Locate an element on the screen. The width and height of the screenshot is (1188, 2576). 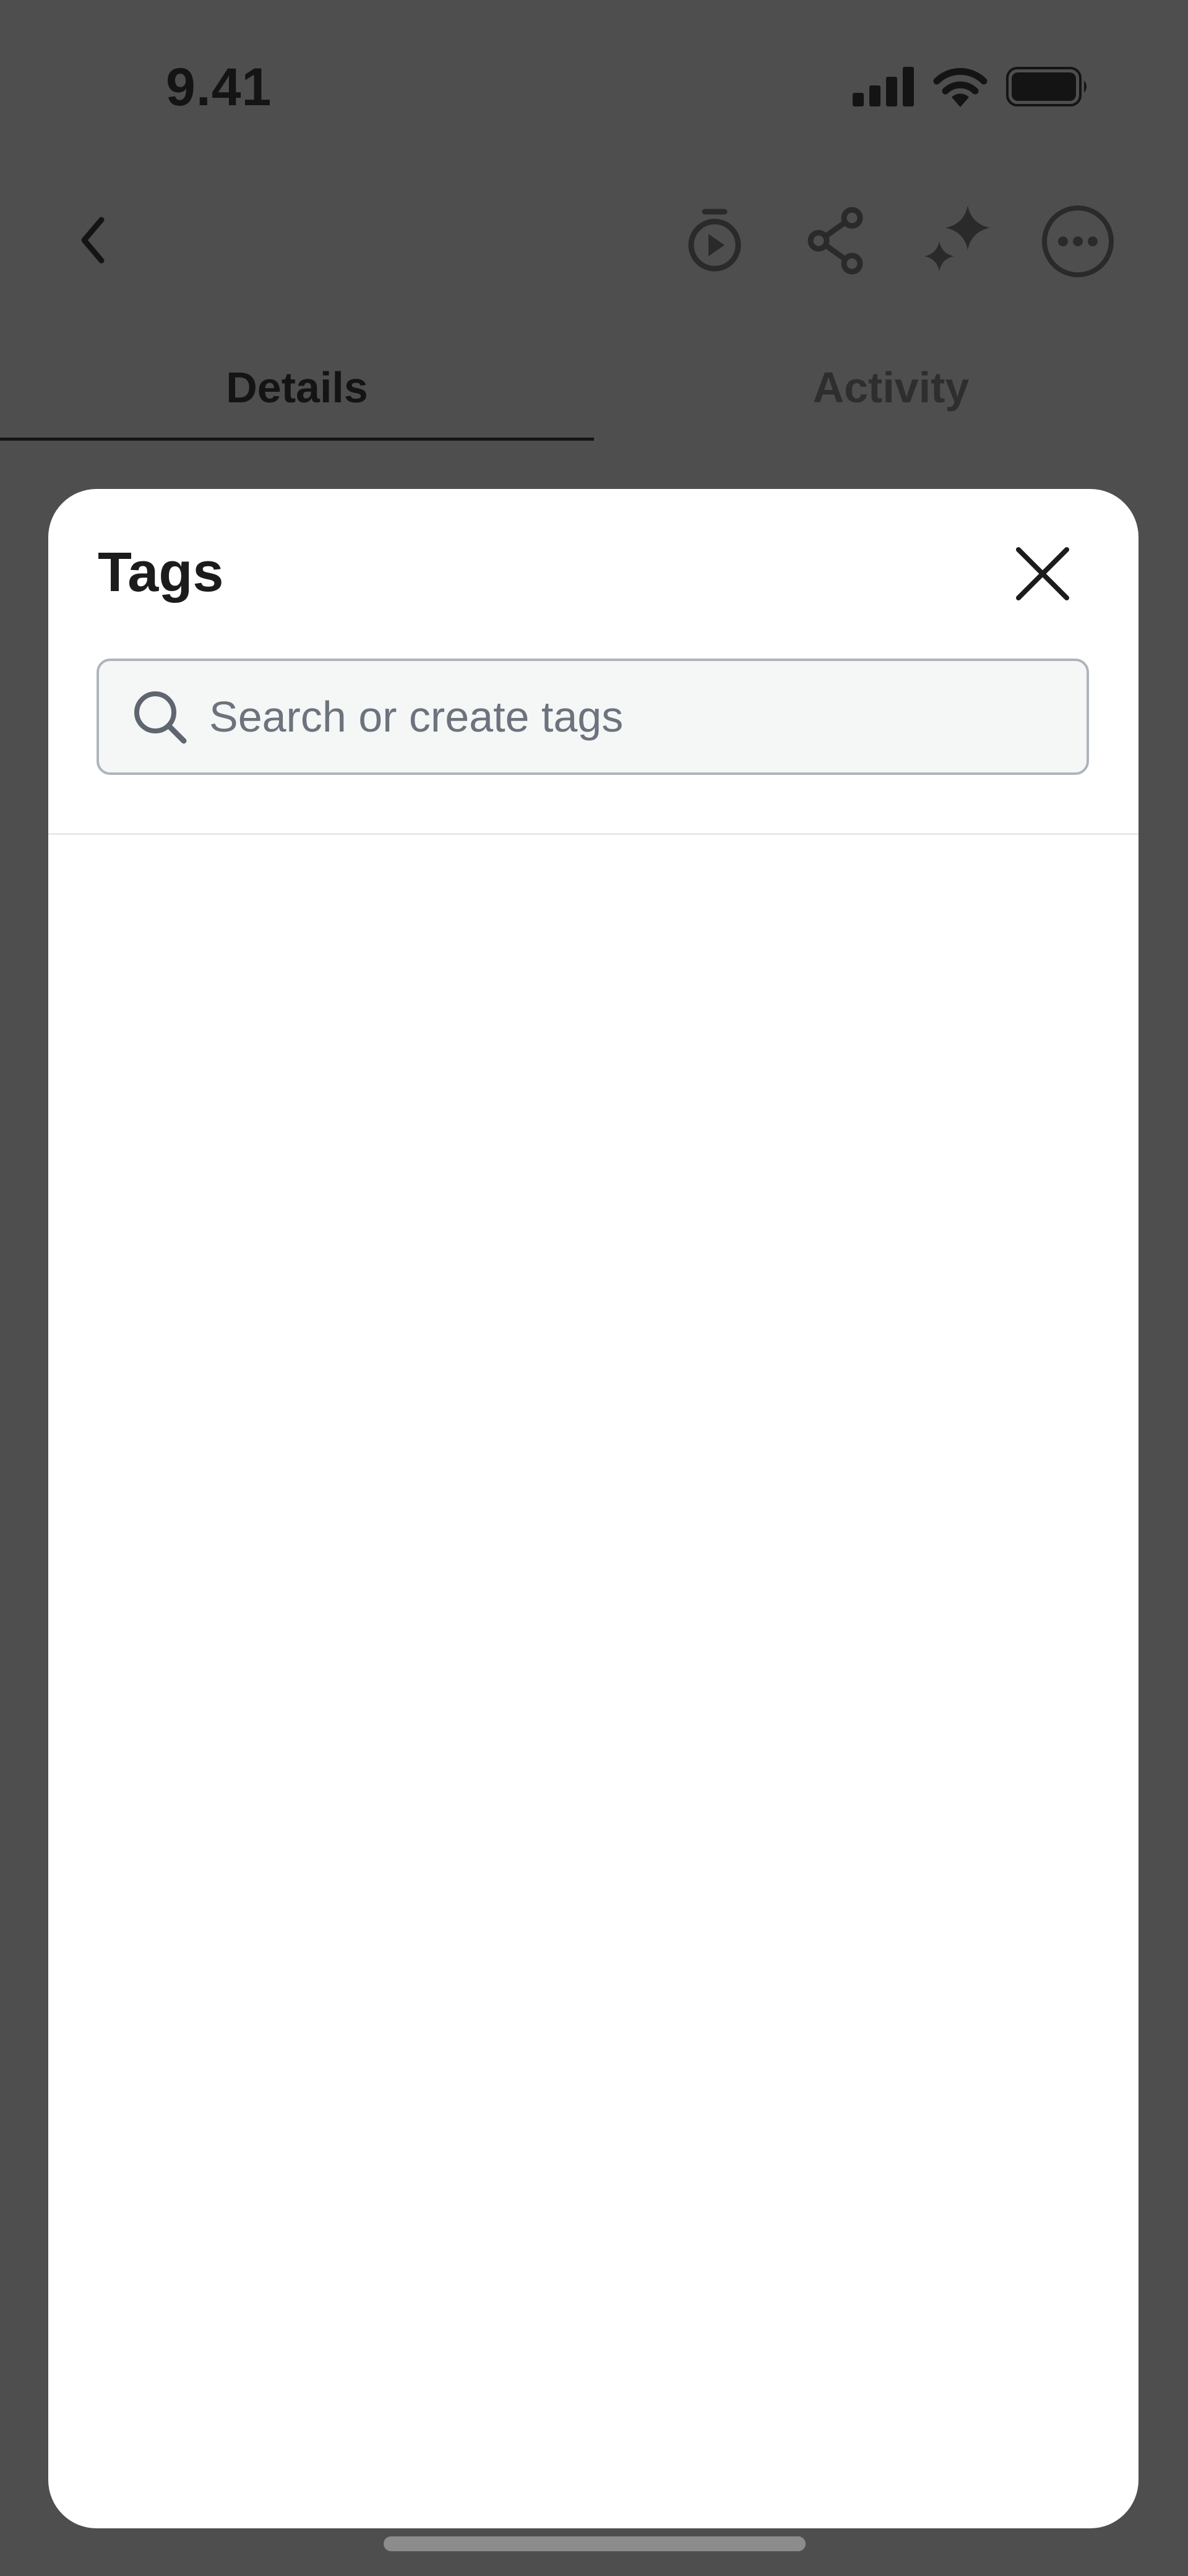
more-icon is located at coordinates (1078, 243).